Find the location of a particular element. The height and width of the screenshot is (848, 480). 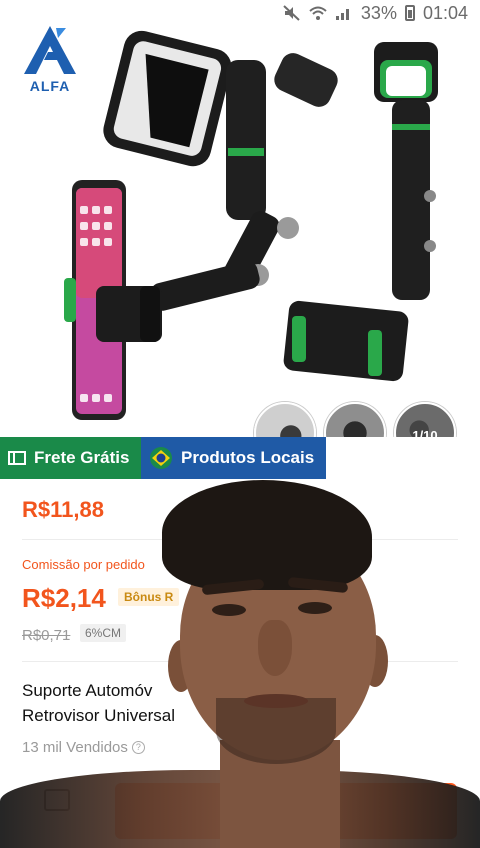

free-shipping-badge: Frete Grátis is located at coordinates (70, 458).